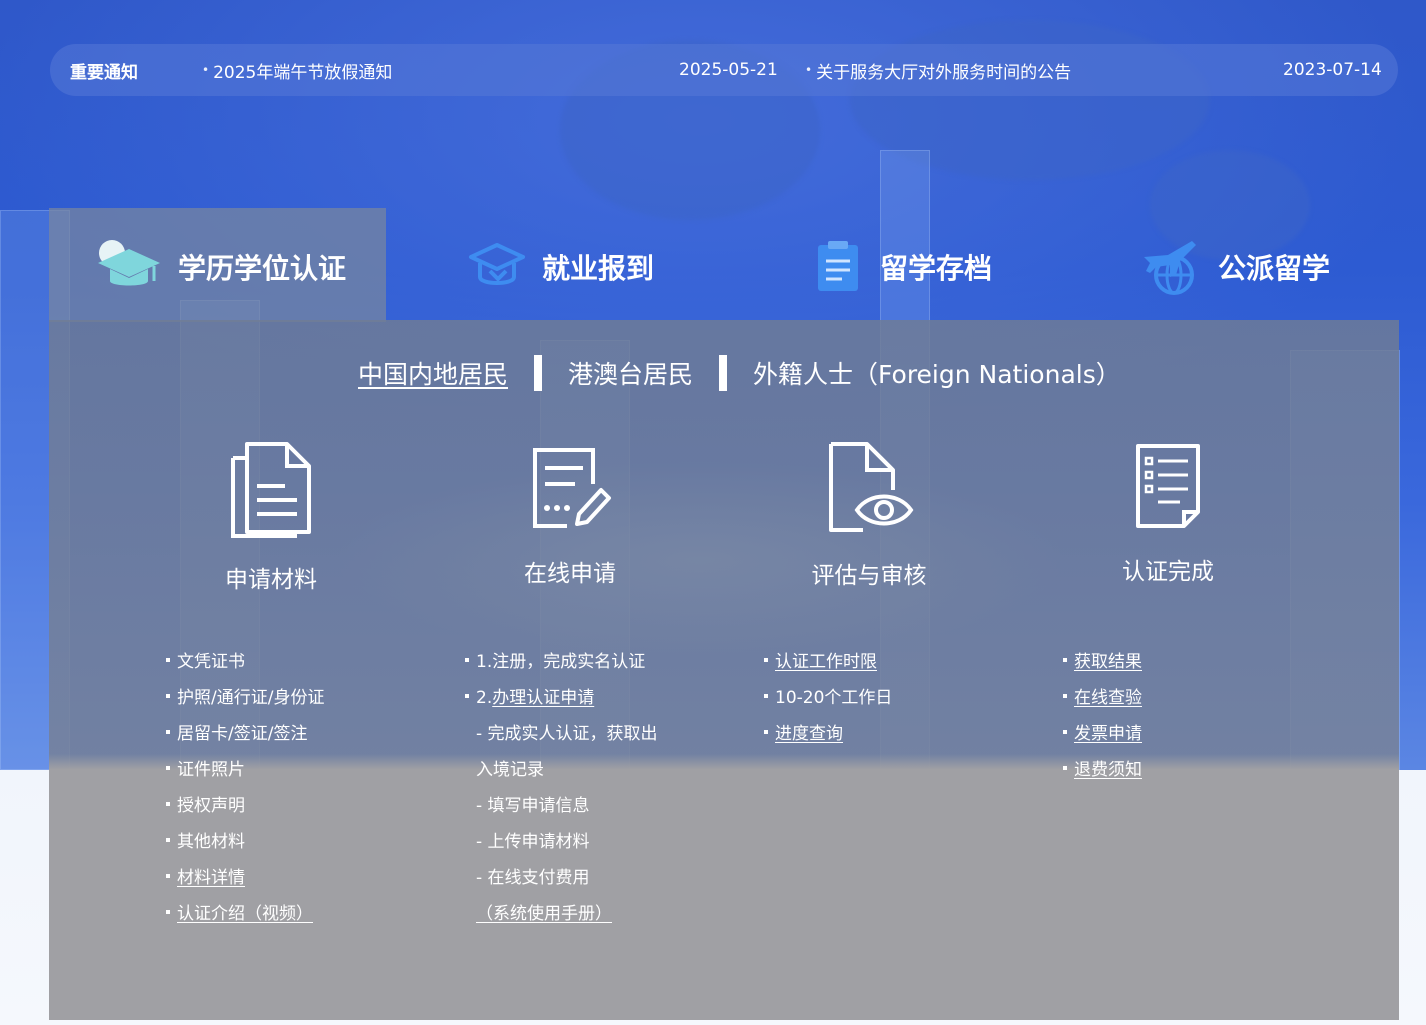  I want to click on tab-government-sponsored-study: 公派留学, so click(1235, 267).